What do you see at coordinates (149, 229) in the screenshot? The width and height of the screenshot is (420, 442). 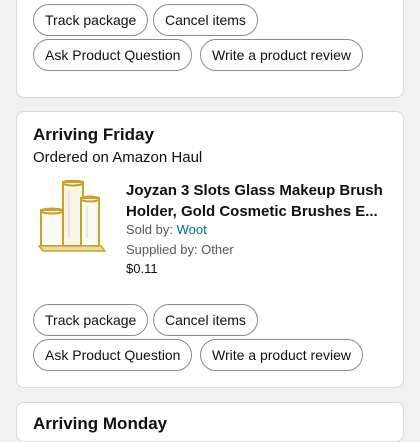 I see `sold-by-label: Sold by:` at bounding box center [149, 229].